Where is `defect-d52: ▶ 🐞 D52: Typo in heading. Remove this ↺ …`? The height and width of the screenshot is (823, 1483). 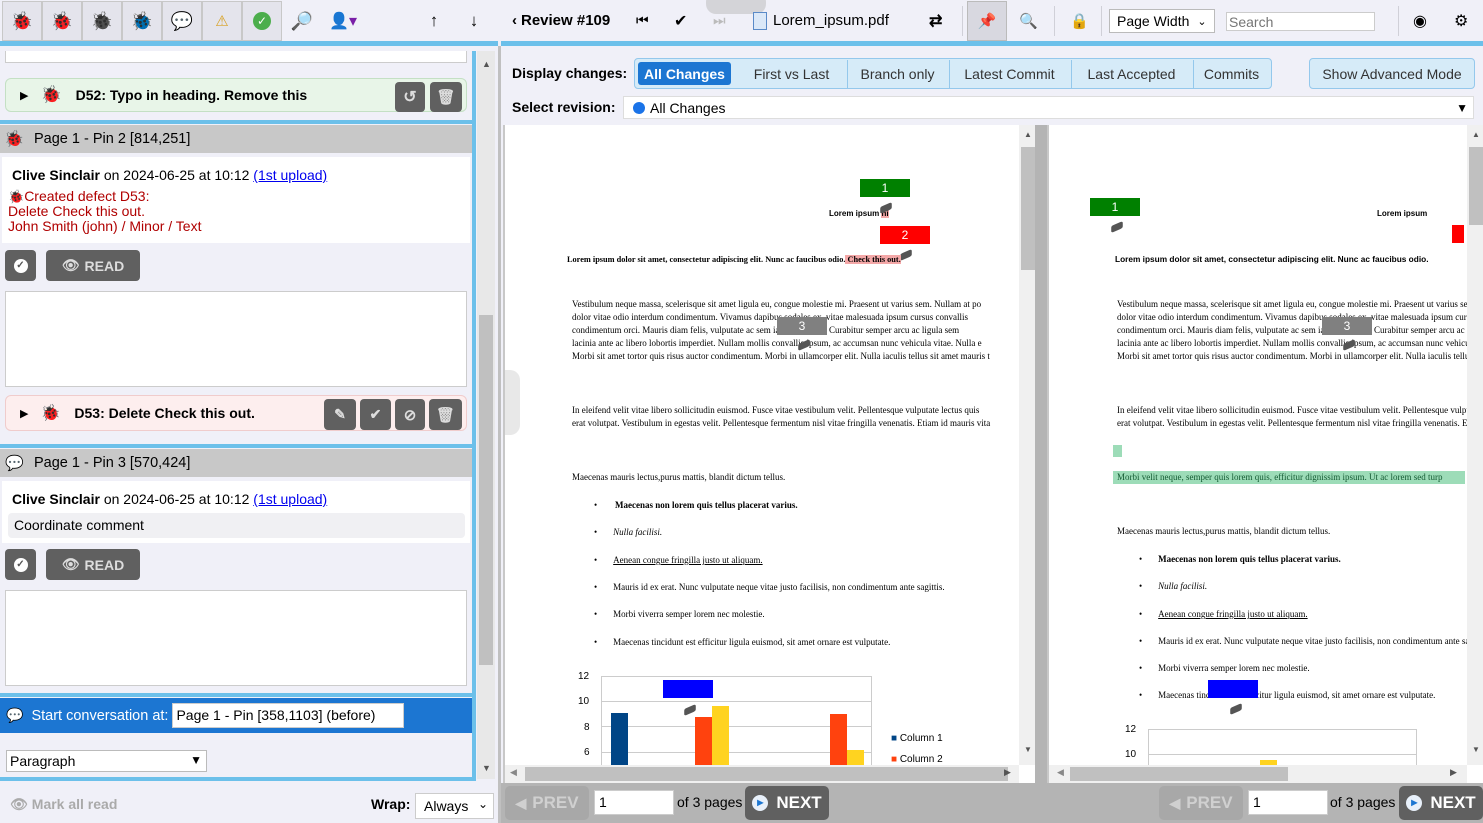
defect-d52: ▶ 🐞 D52: Typo in heading. Remove this ↺ … is located at coordinates (236, 95).